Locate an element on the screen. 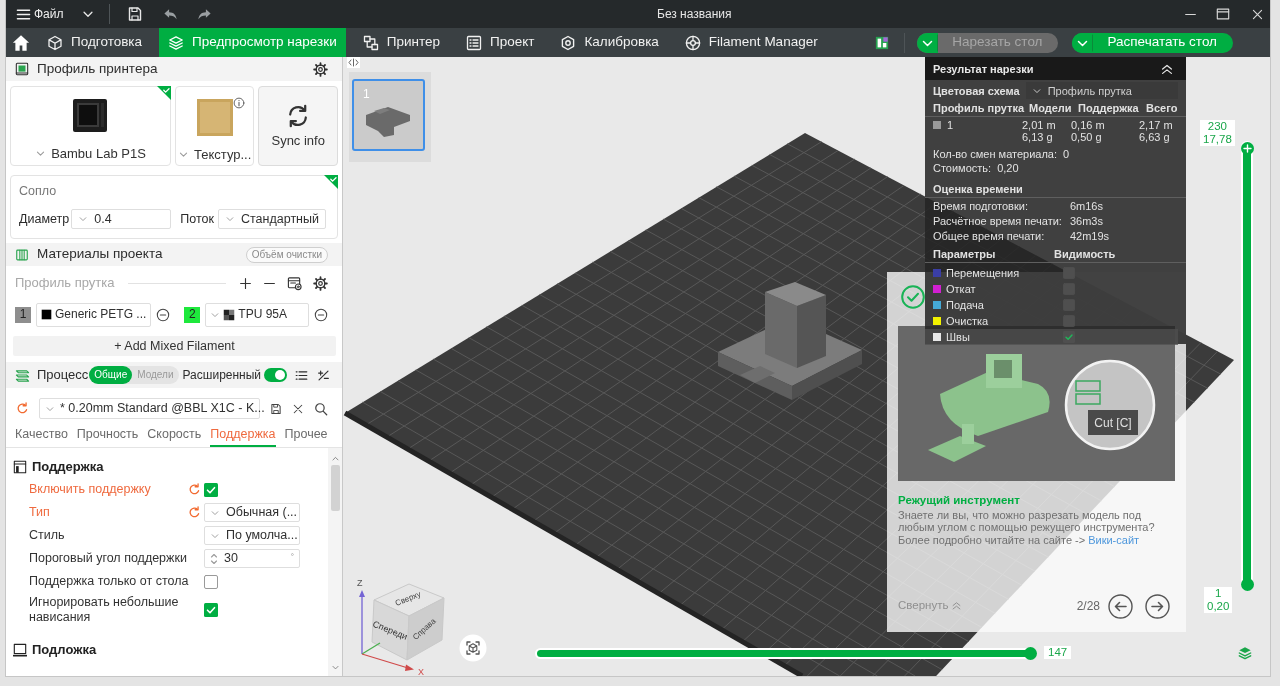  panel-toggle-icon is located at coordinates (353, 62).